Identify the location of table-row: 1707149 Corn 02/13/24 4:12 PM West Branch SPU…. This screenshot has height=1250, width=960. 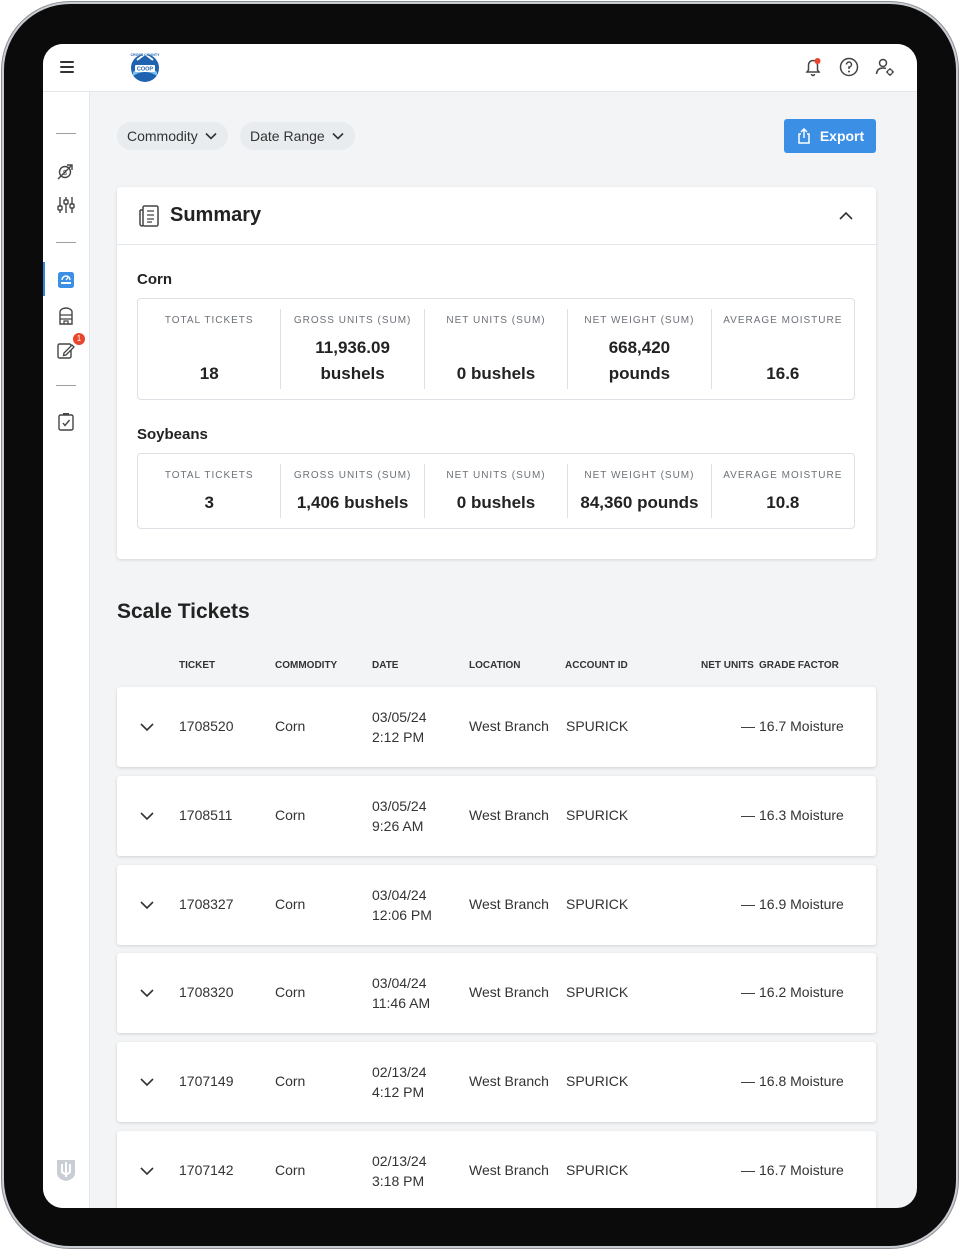
(496, 1082).